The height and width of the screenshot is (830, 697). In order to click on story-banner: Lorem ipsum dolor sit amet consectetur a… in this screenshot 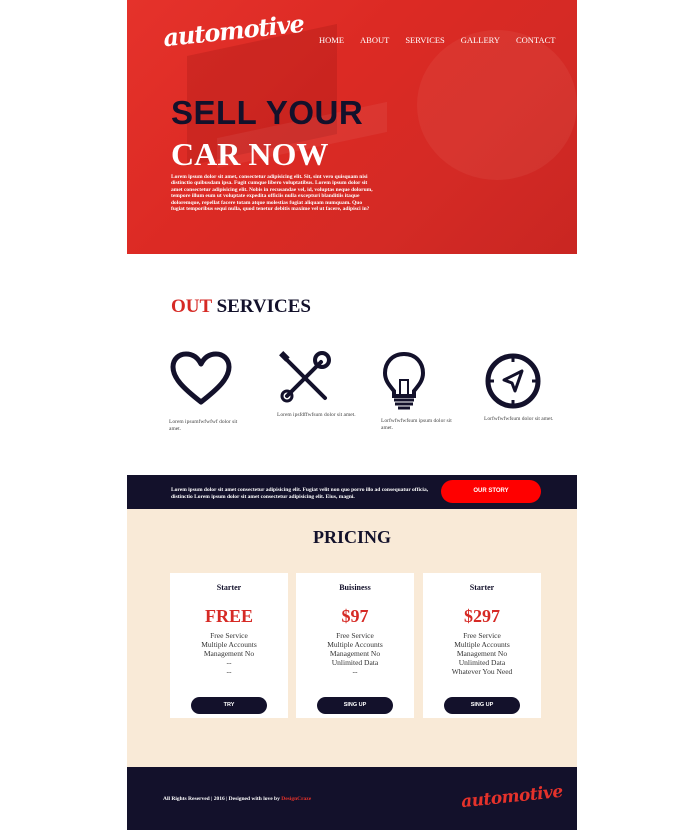, I will do `click(352, 492)`.